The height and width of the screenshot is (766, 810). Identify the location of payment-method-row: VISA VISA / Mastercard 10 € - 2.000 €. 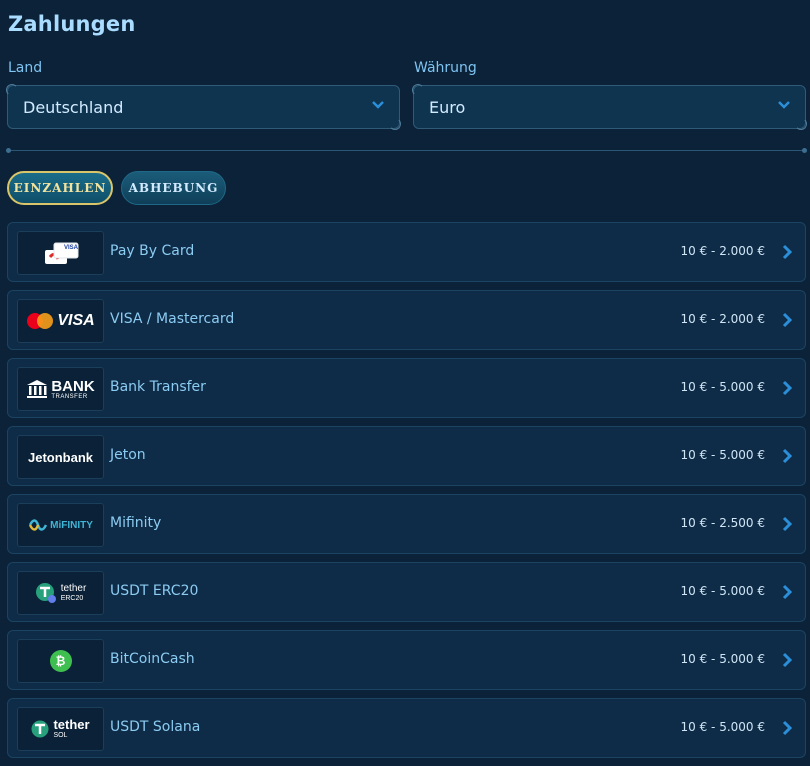
(406, 320).